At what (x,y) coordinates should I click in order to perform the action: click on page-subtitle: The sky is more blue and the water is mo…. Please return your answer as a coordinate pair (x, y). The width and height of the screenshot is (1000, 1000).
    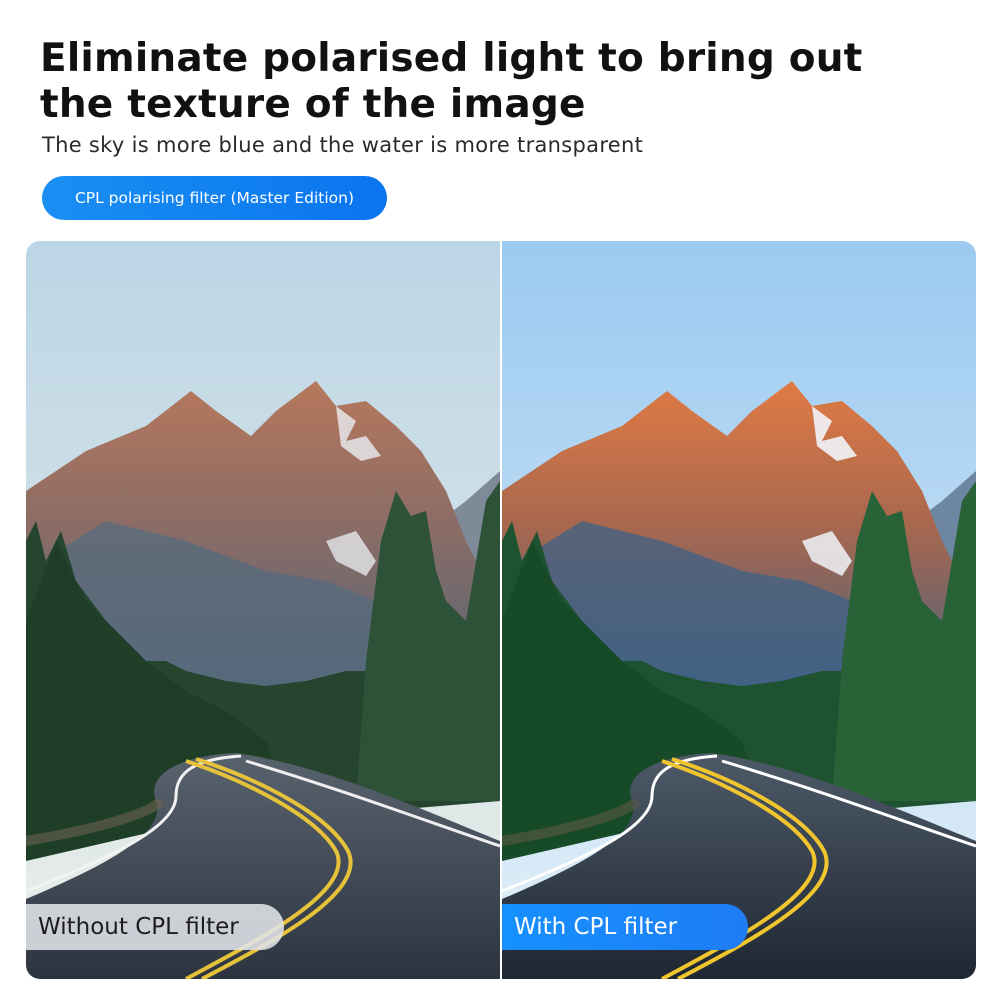
    Looking at the image, I should click on (343, 145).